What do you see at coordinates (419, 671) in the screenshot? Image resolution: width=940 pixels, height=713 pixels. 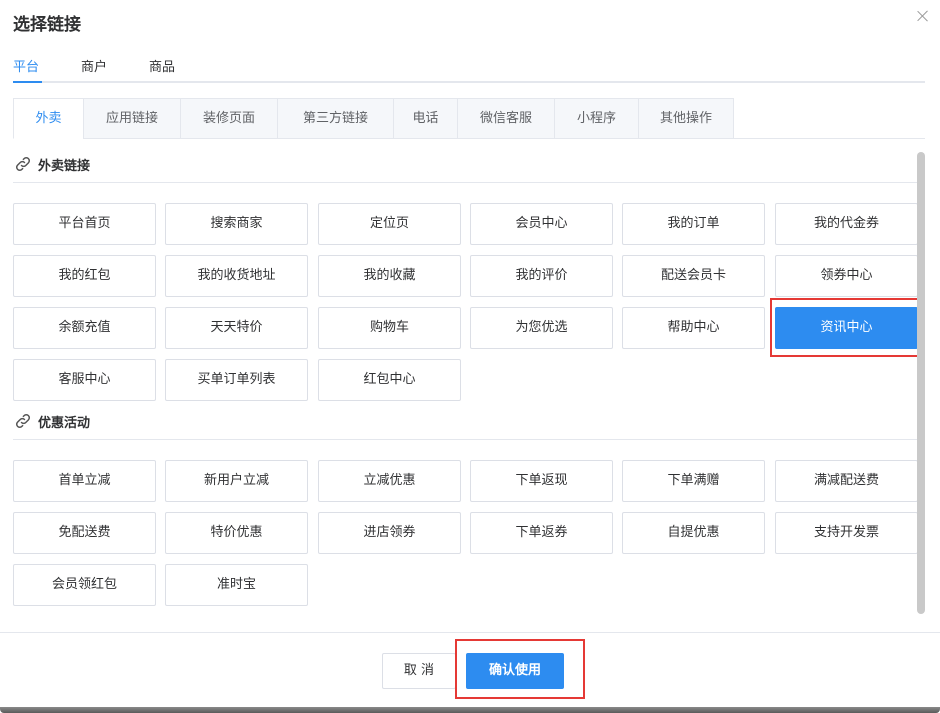 I see `cancel-button: 取 消` at bounding box center [419, 671].